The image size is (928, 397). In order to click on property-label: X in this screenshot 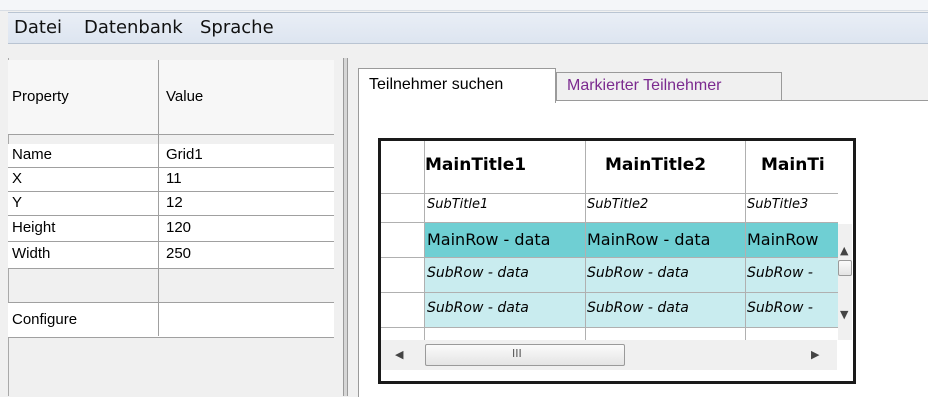, I will do `click(17, 178)`.